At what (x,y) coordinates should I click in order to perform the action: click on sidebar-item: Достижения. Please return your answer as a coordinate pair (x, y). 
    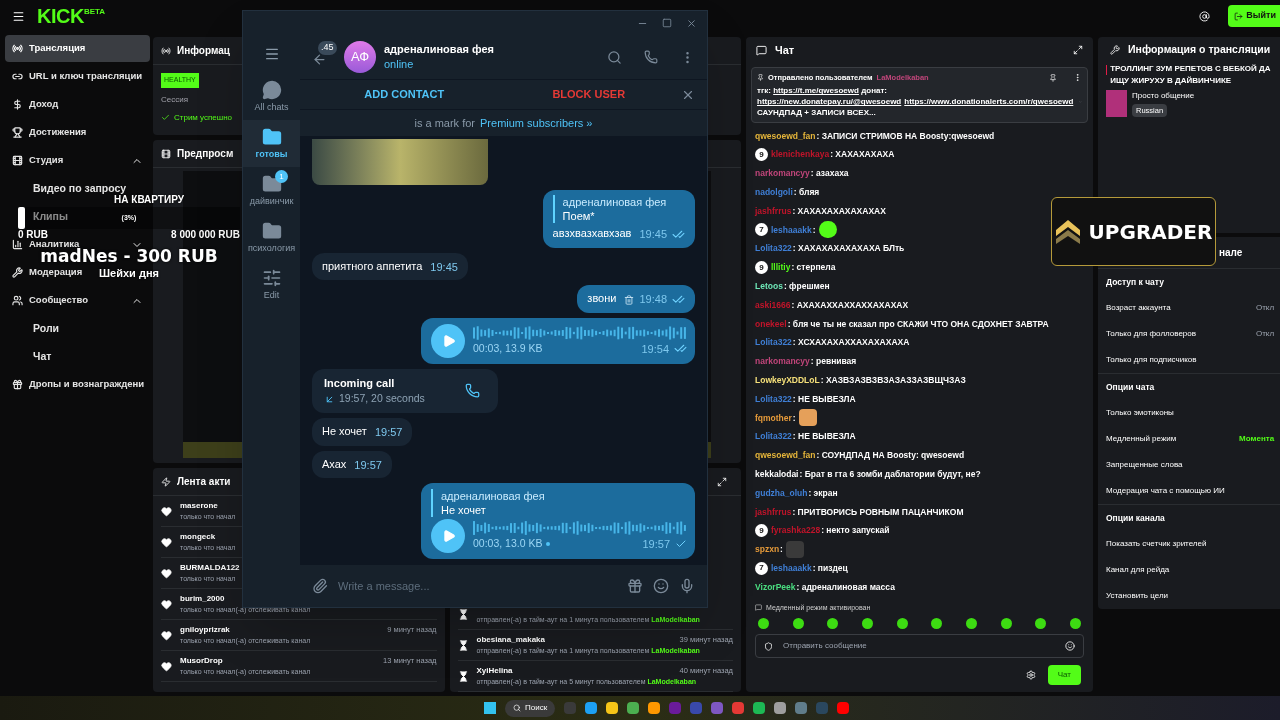
    Looking at the image, I should click on (49, 132).